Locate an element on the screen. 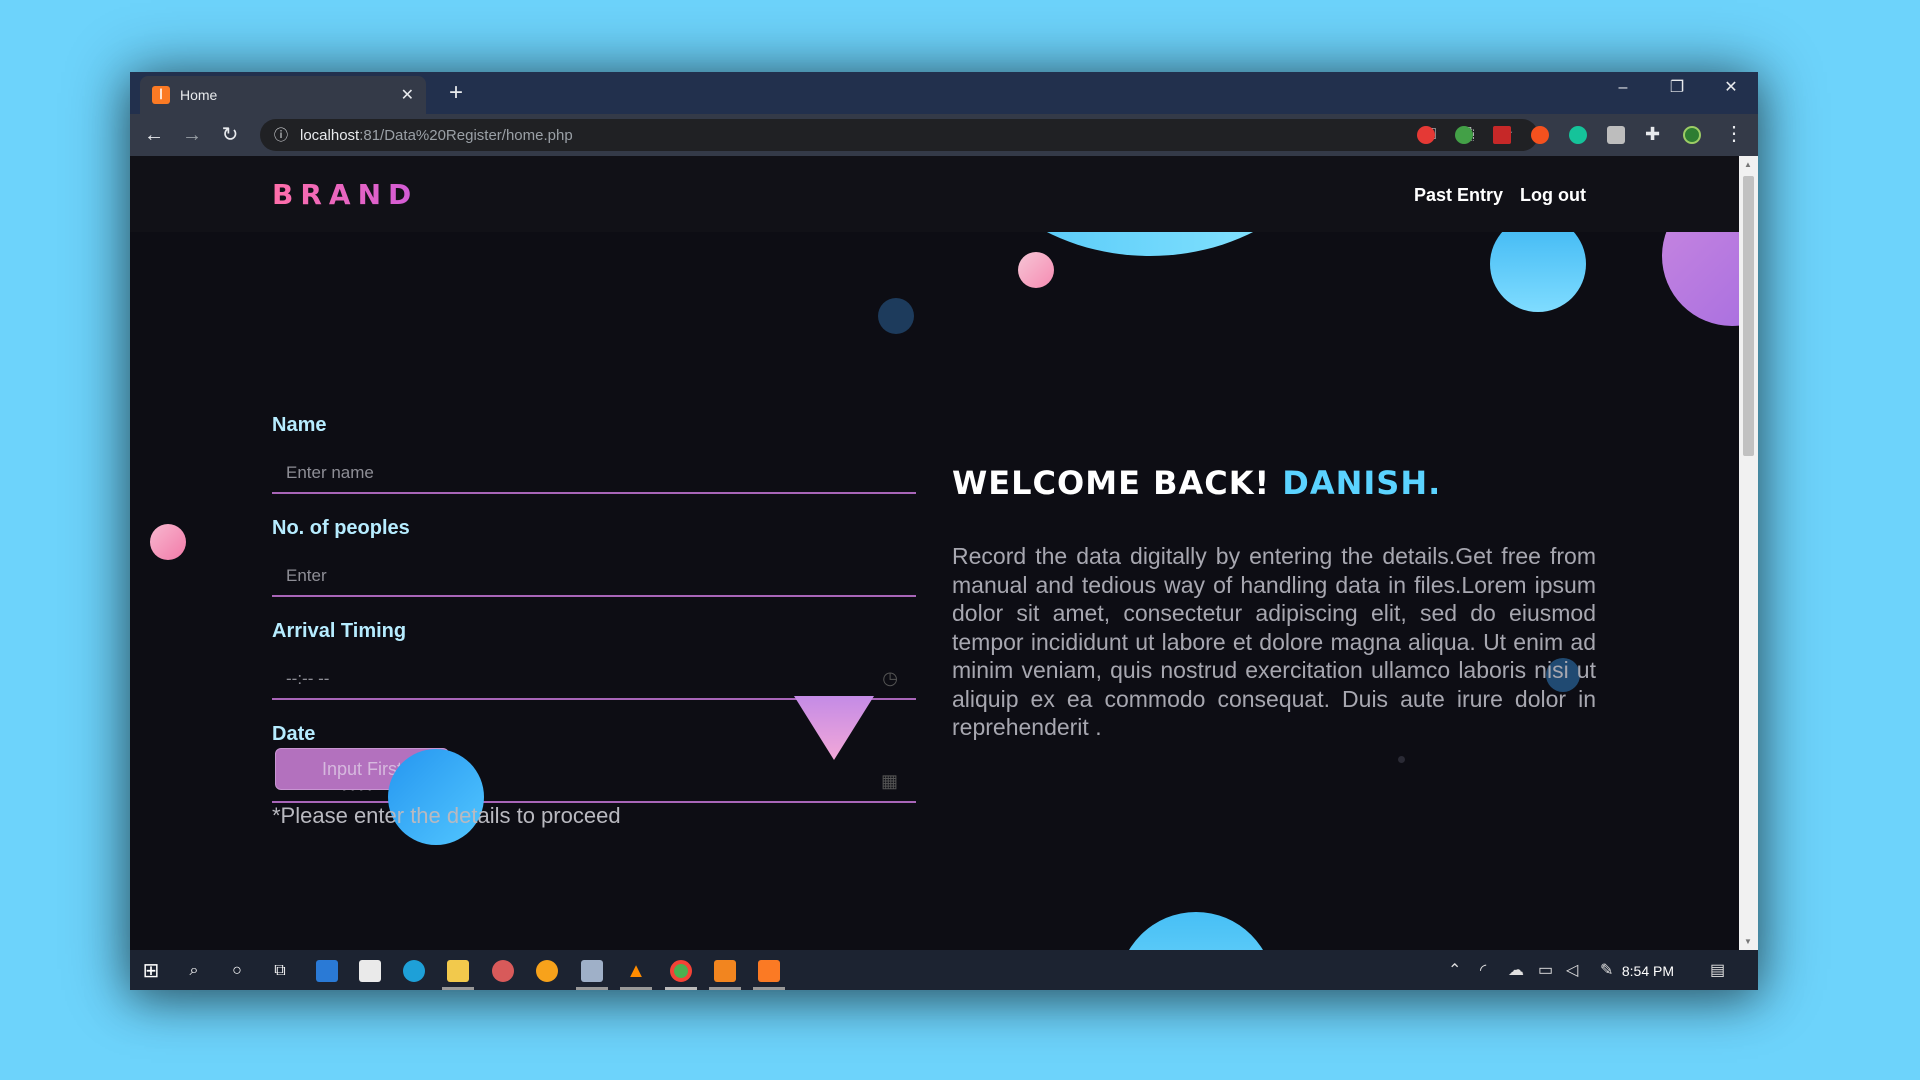  page-scrollbar: ▲ ▼ is located at coordinates (1748, 553).